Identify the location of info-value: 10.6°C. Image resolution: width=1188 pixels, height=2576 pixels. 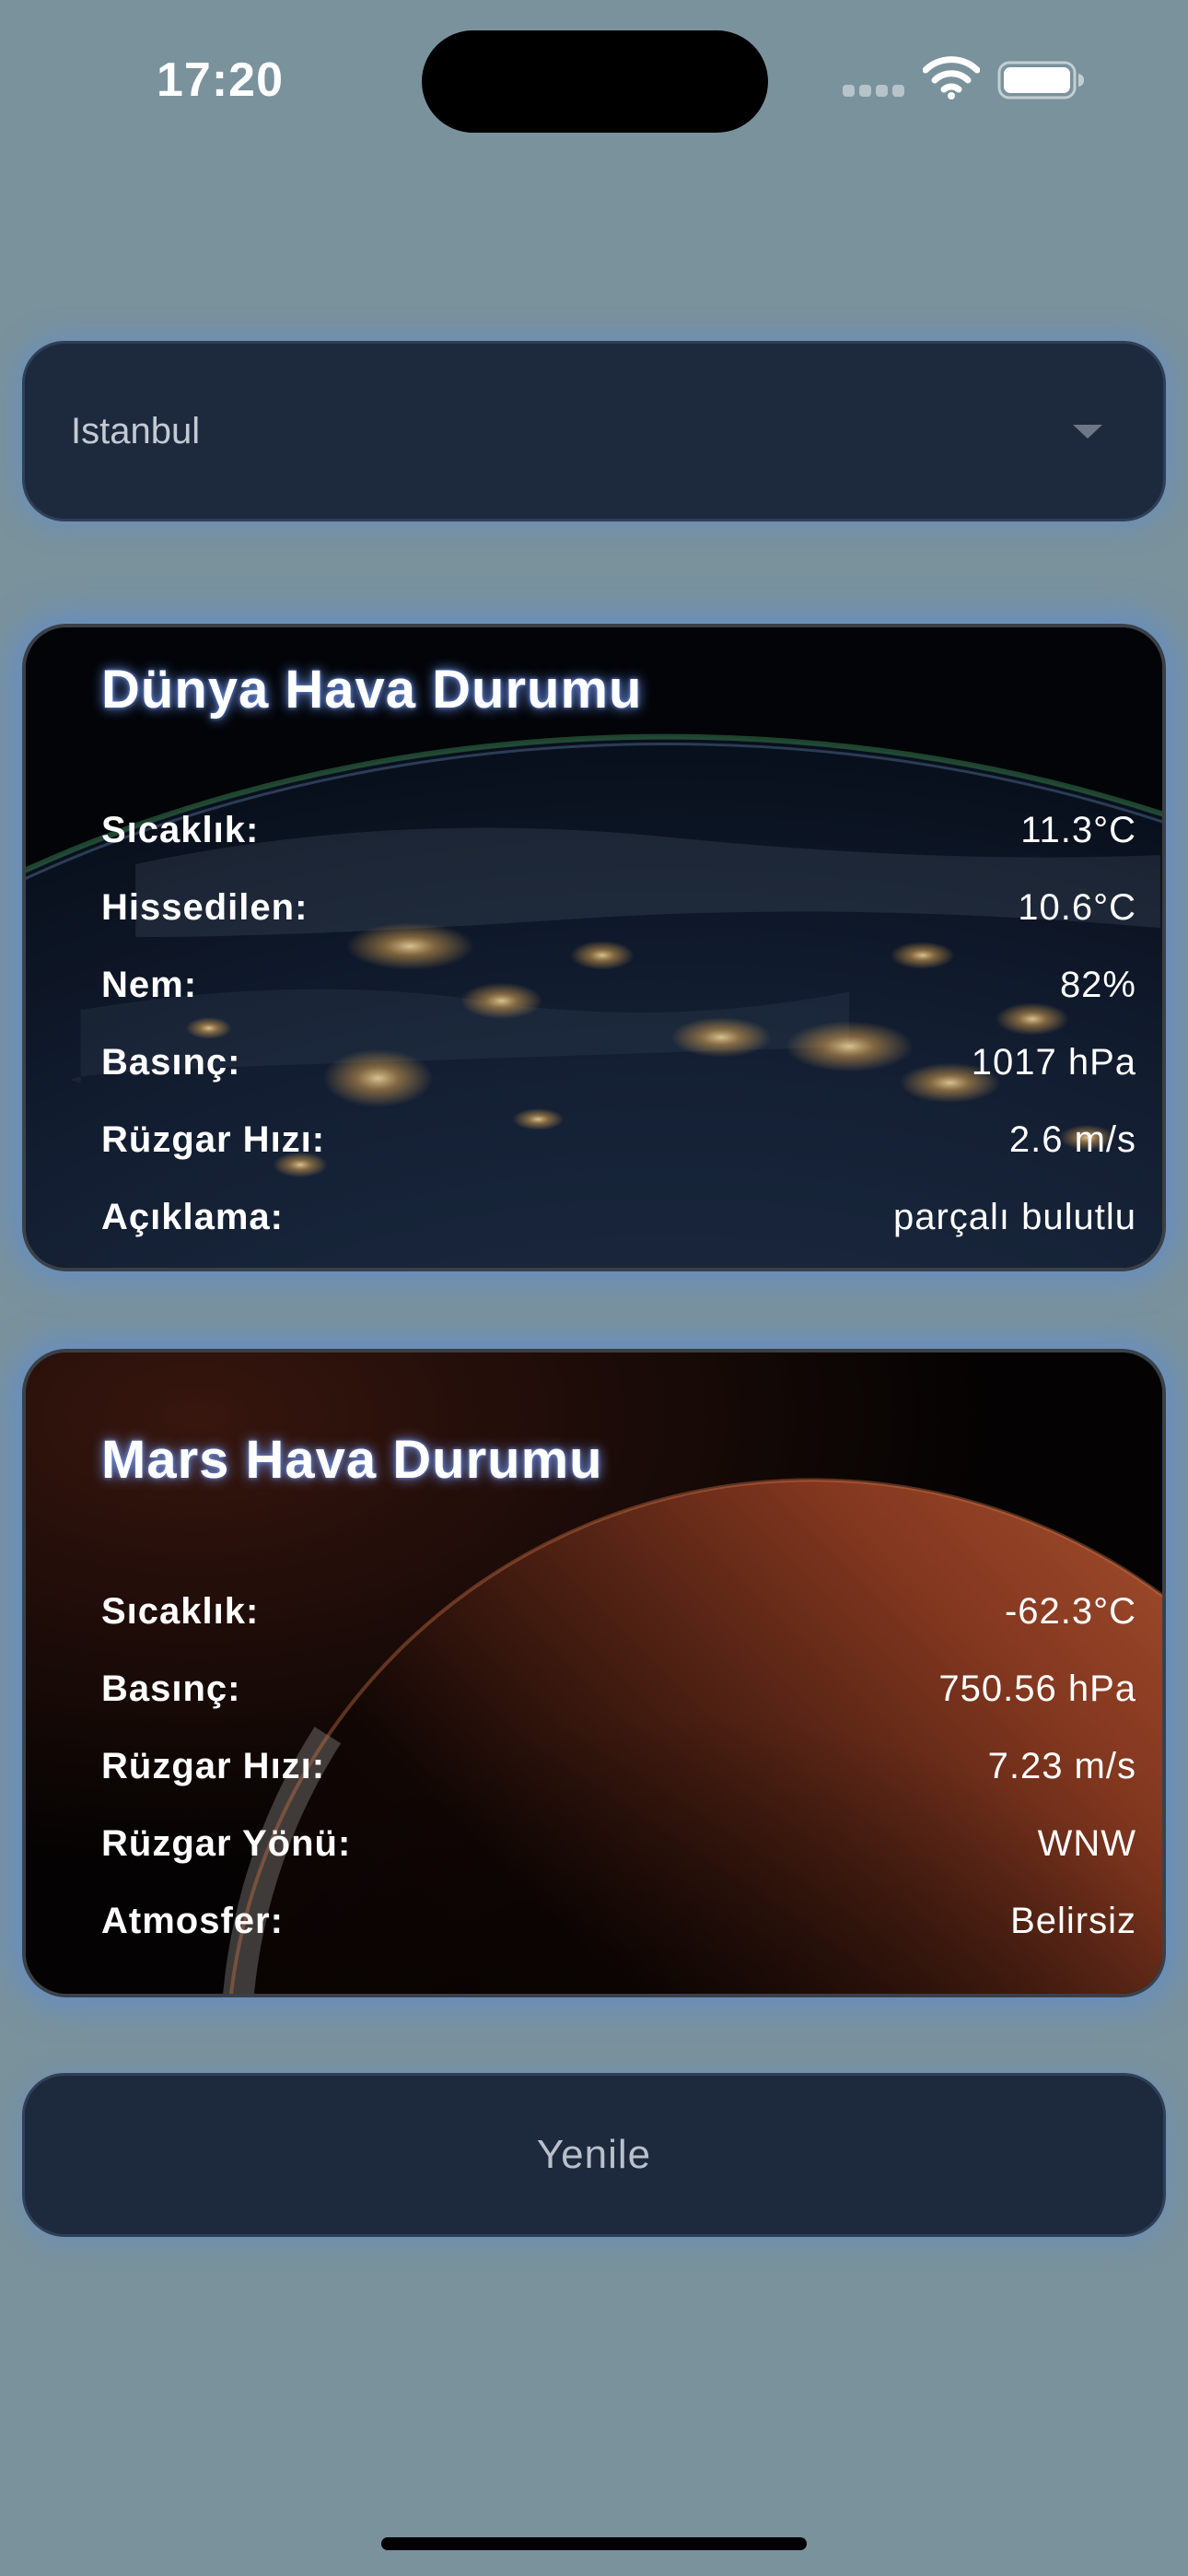
(1077, 907).